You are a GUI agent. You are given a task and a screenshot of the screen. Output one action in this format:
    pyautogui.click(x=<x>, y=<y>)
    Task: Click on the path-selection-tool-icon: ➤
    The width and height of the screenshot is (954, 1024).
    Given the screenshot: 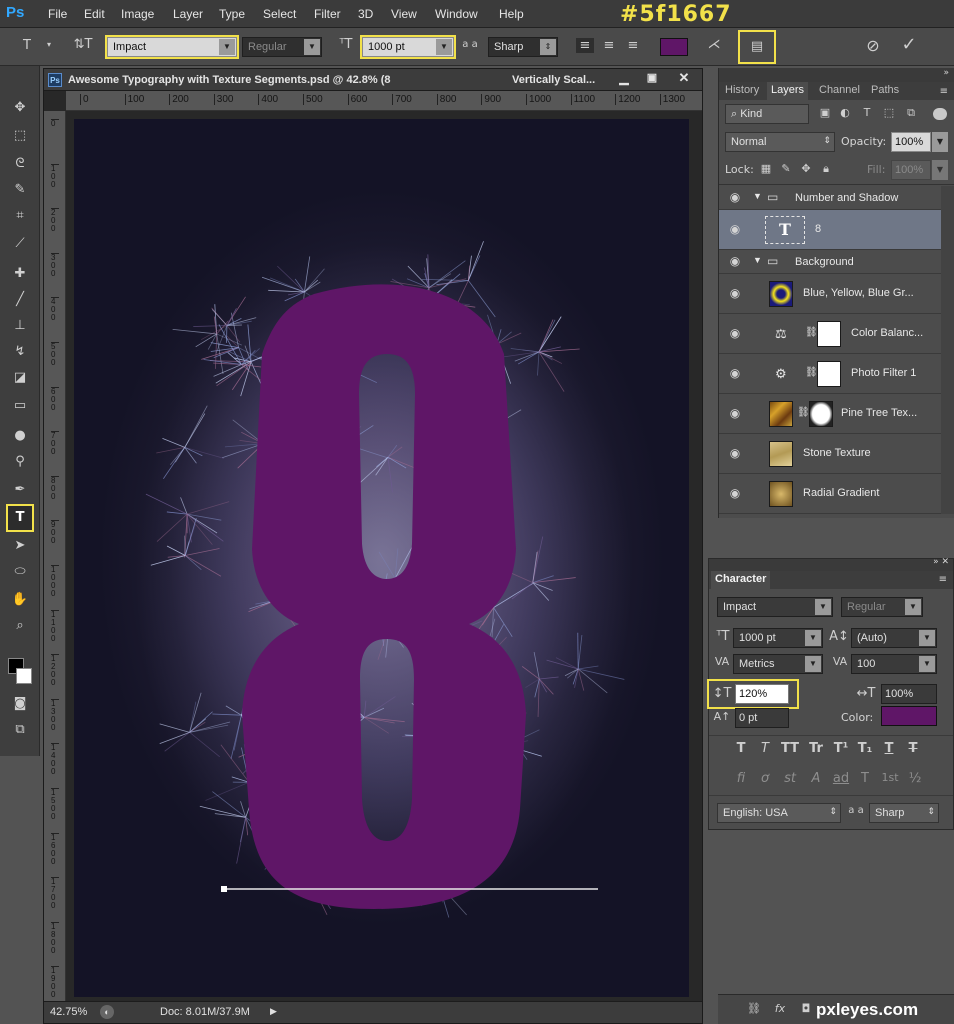 What is the action you would take?
    pyautogui.click(x=20, y=546)
    